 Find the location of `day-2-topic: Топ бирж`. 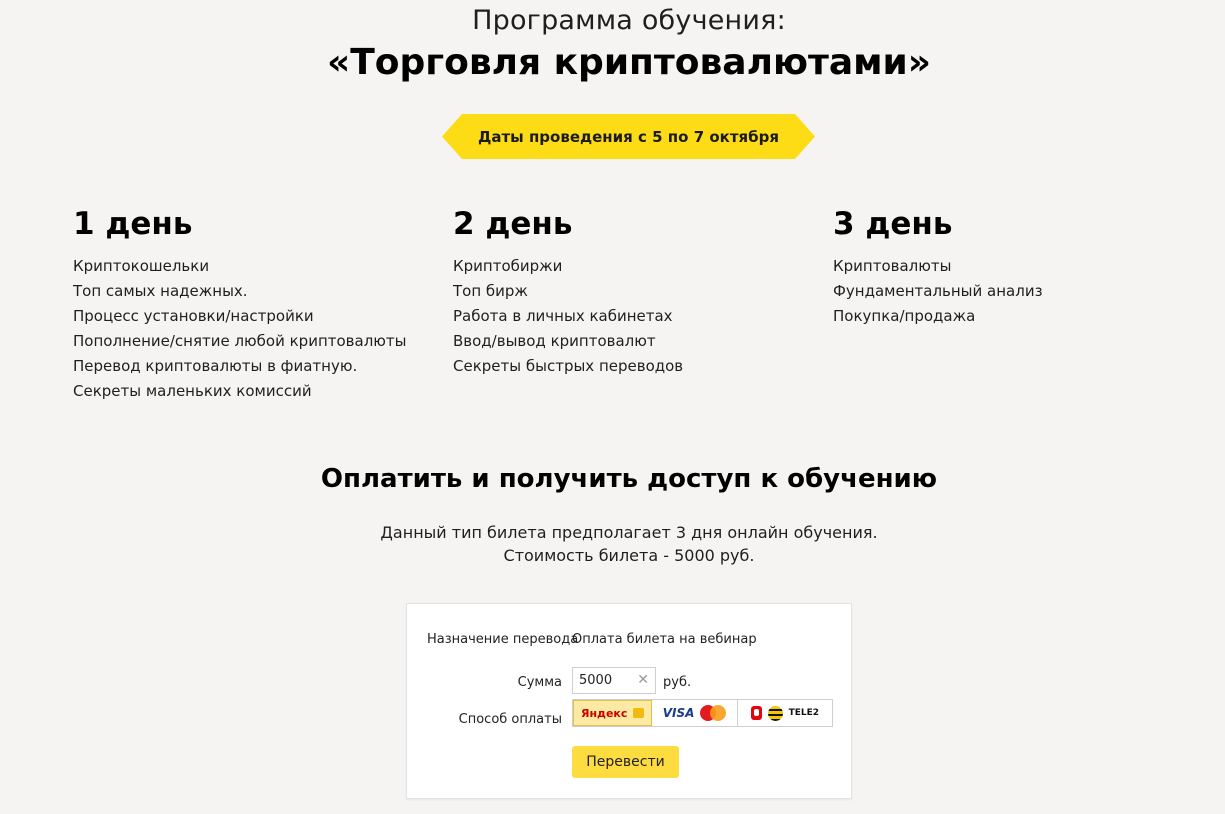

day-2-topic: Топ бирж is located at coordinates (490, 291).